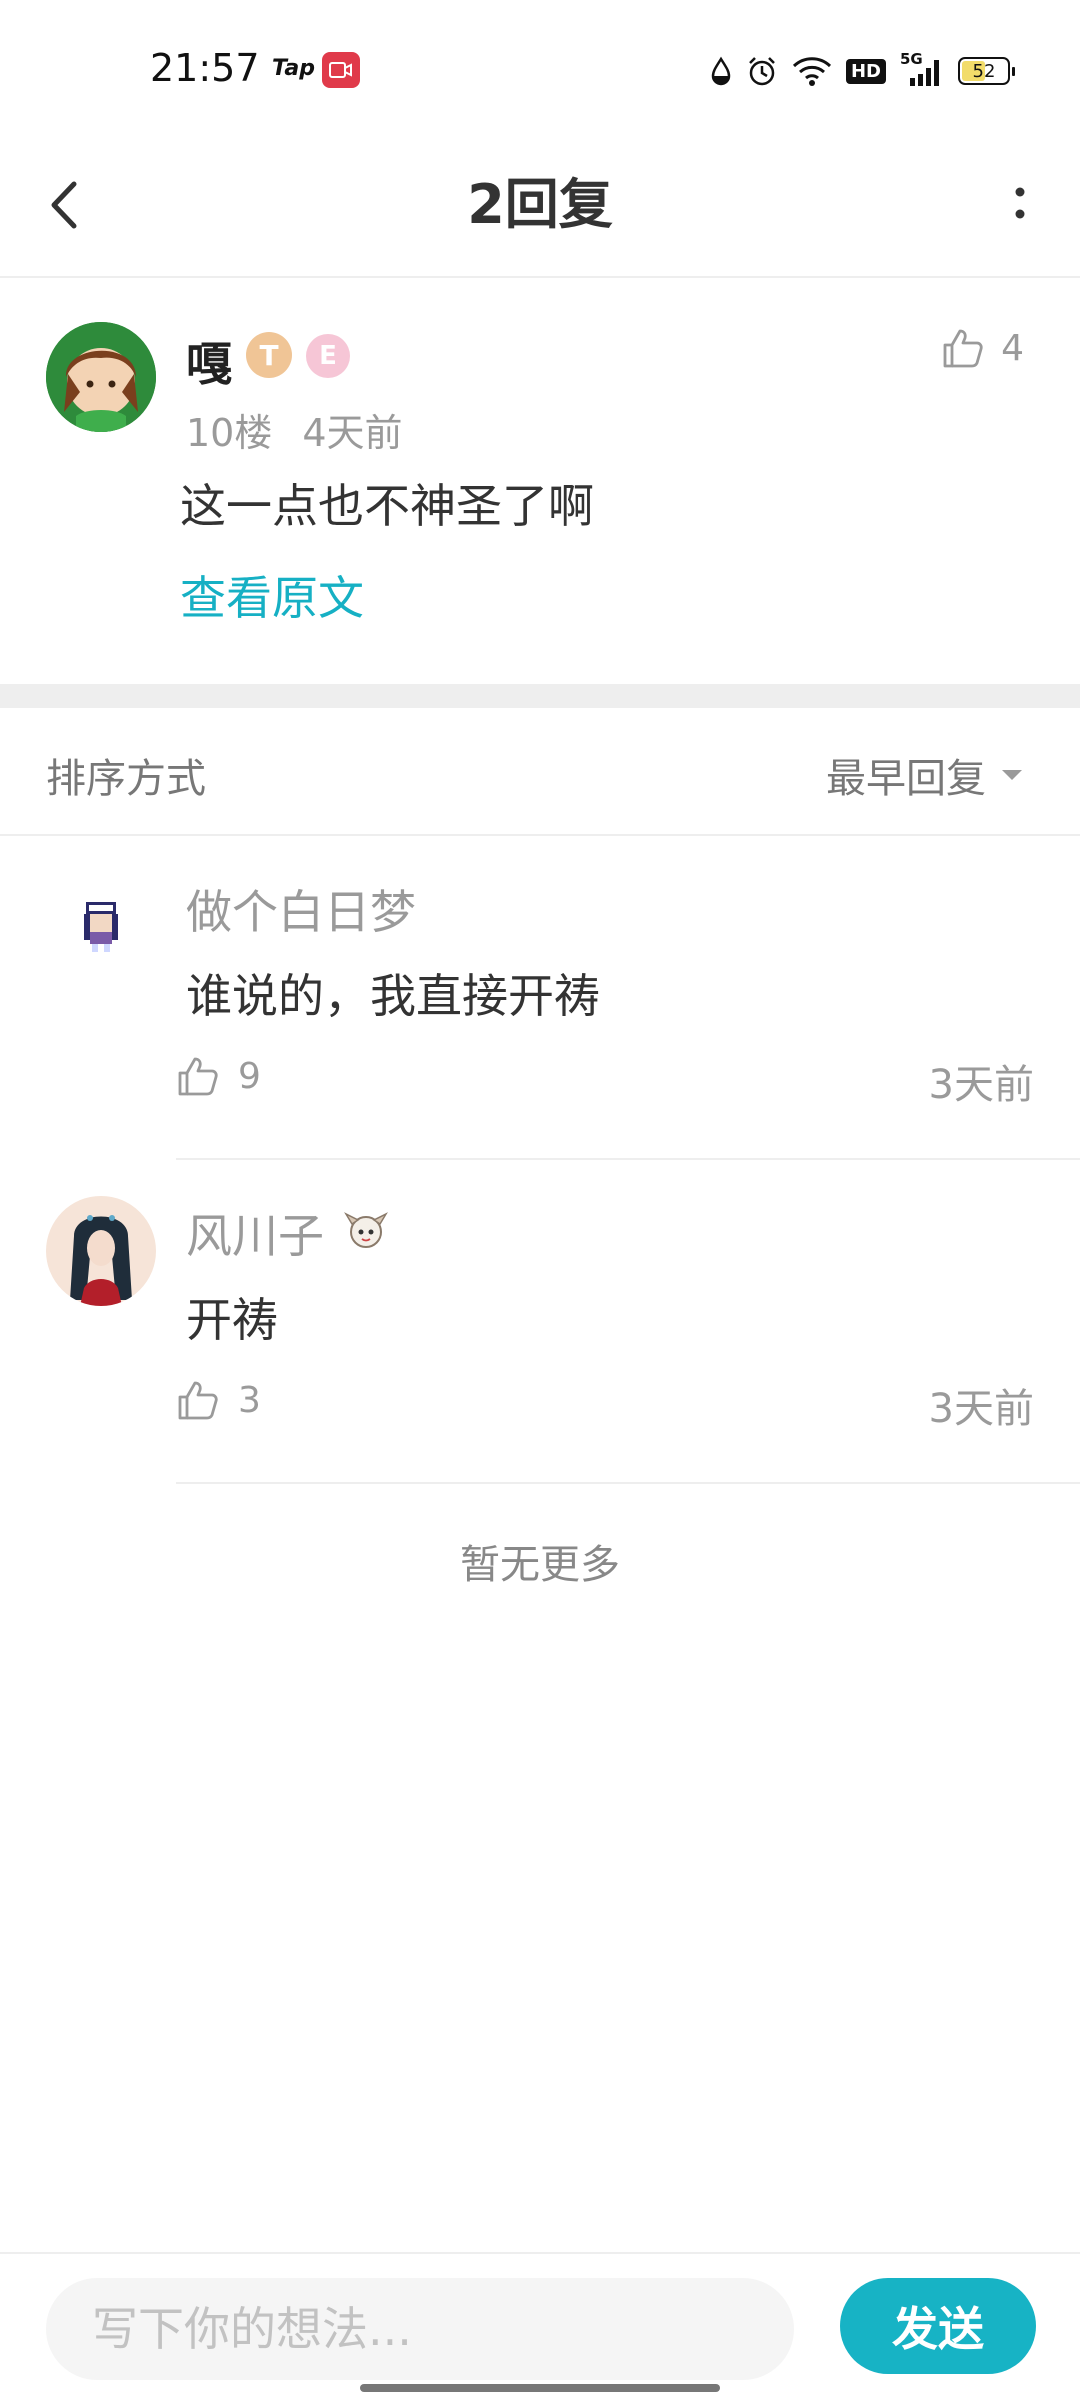 The image size is (1080, 2400). Describe the element at coordinates (249, 1076) in the screenshot. I see `reply-like-count: 9` at that location.